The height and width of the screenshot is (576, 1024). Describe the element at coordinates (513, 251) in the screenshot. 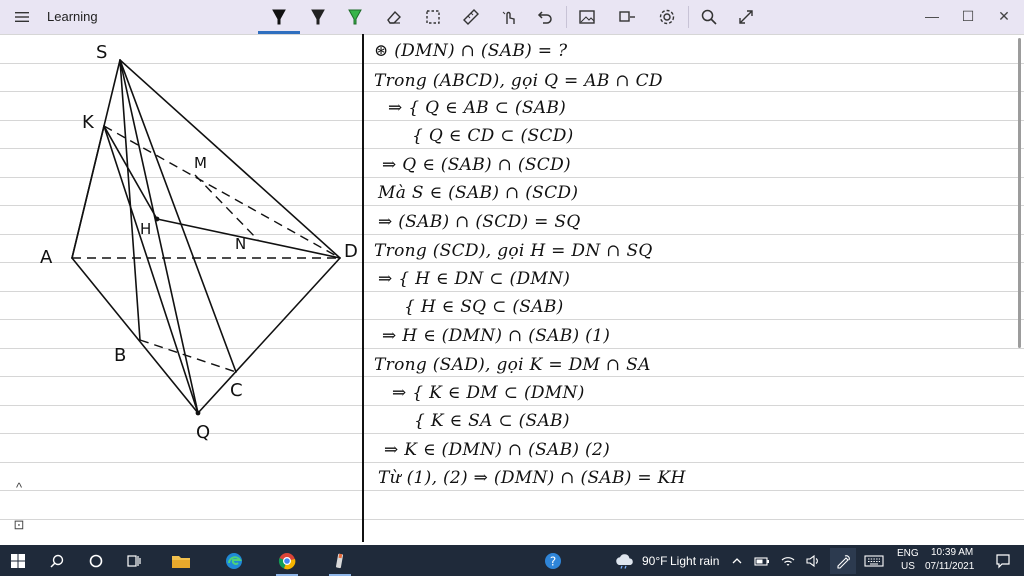

I see `note-line: Trong (SCD), gọi H = DN ∩ SQ` at that location.